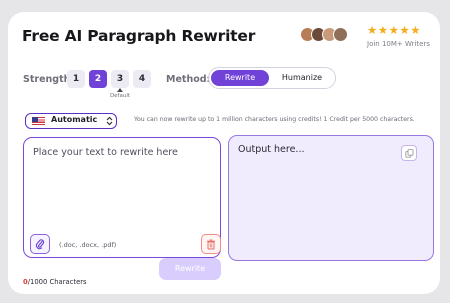  I want to click on strength-option-3: 3, so click(120, 79).